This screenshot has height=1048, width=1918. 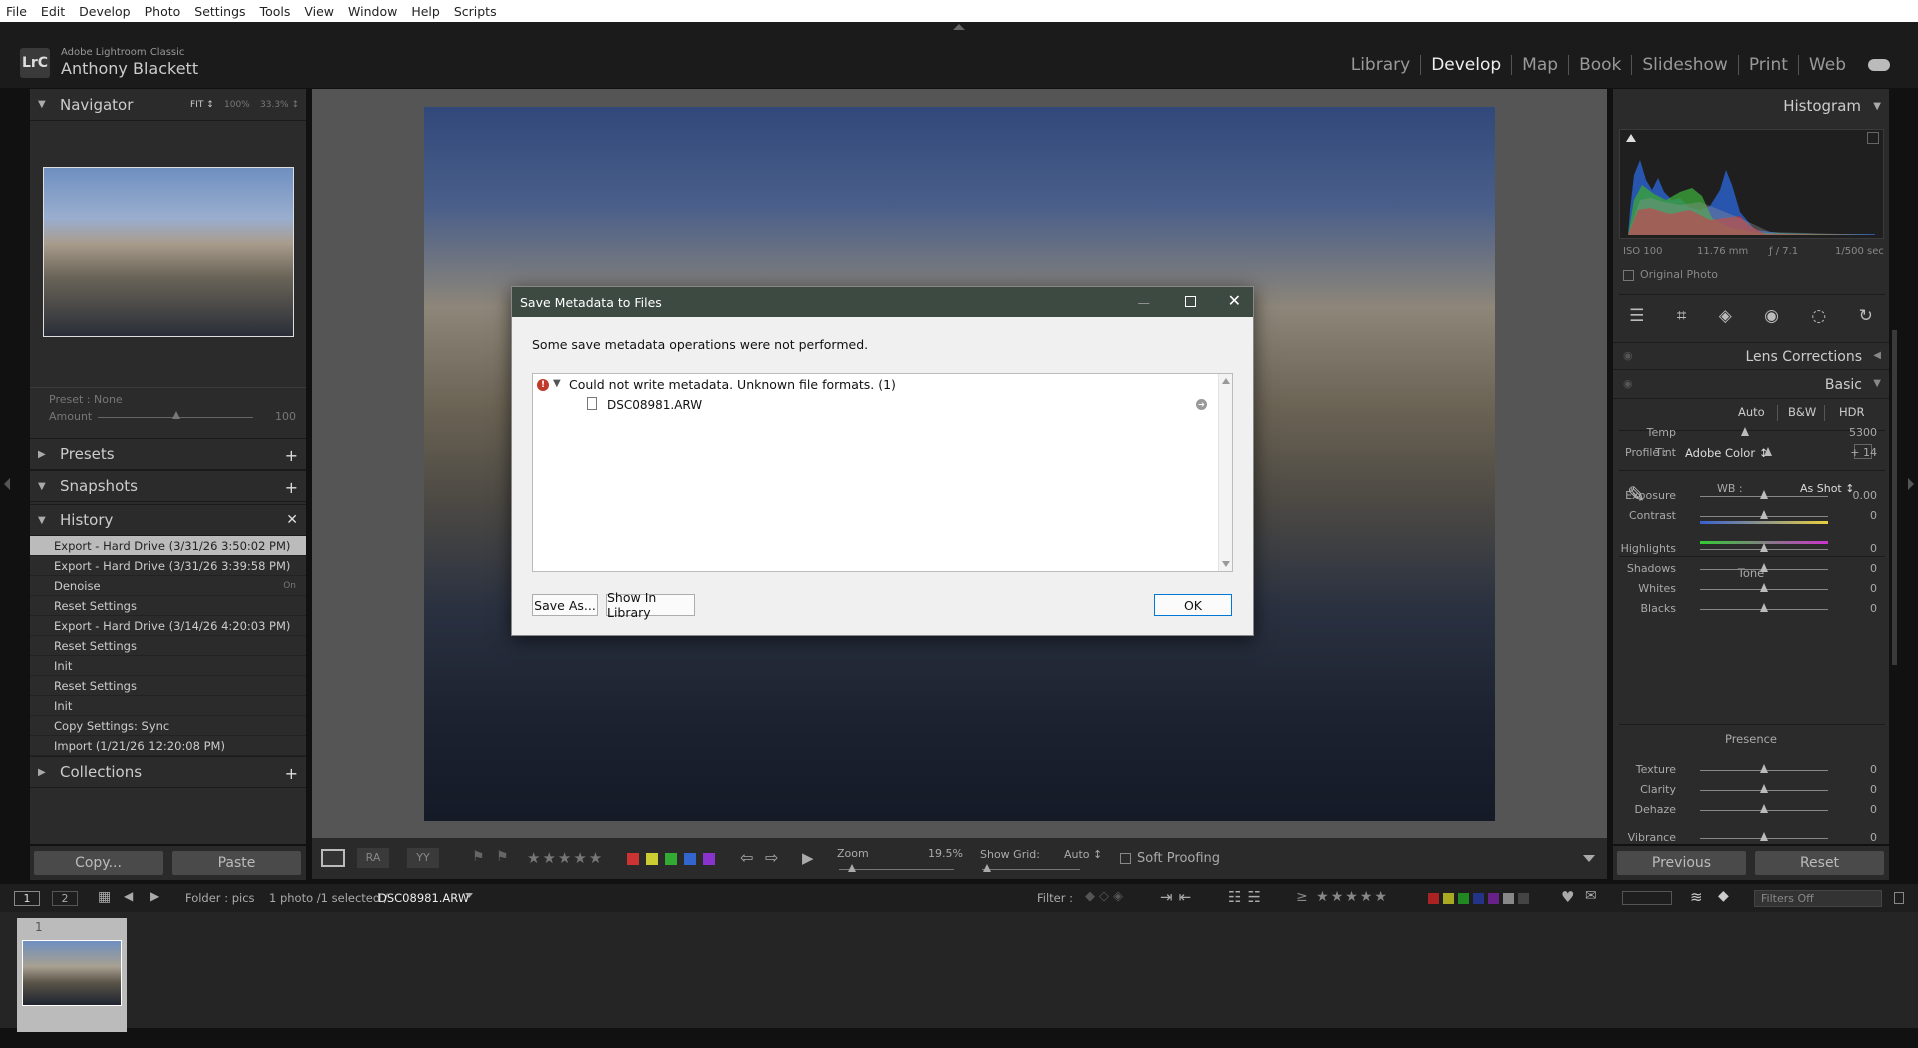 What do you see at coordinates (1448, 898) in the screenshot?
I see `color-filter-yellow` at bounding box center [1448, 898].